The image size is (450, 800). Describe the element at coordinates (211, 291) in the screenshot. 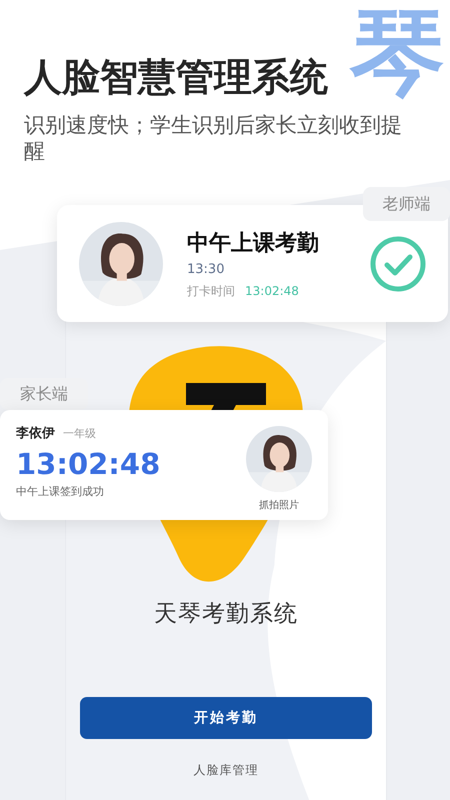

I see `punch-label: 打卡时间` at that location.